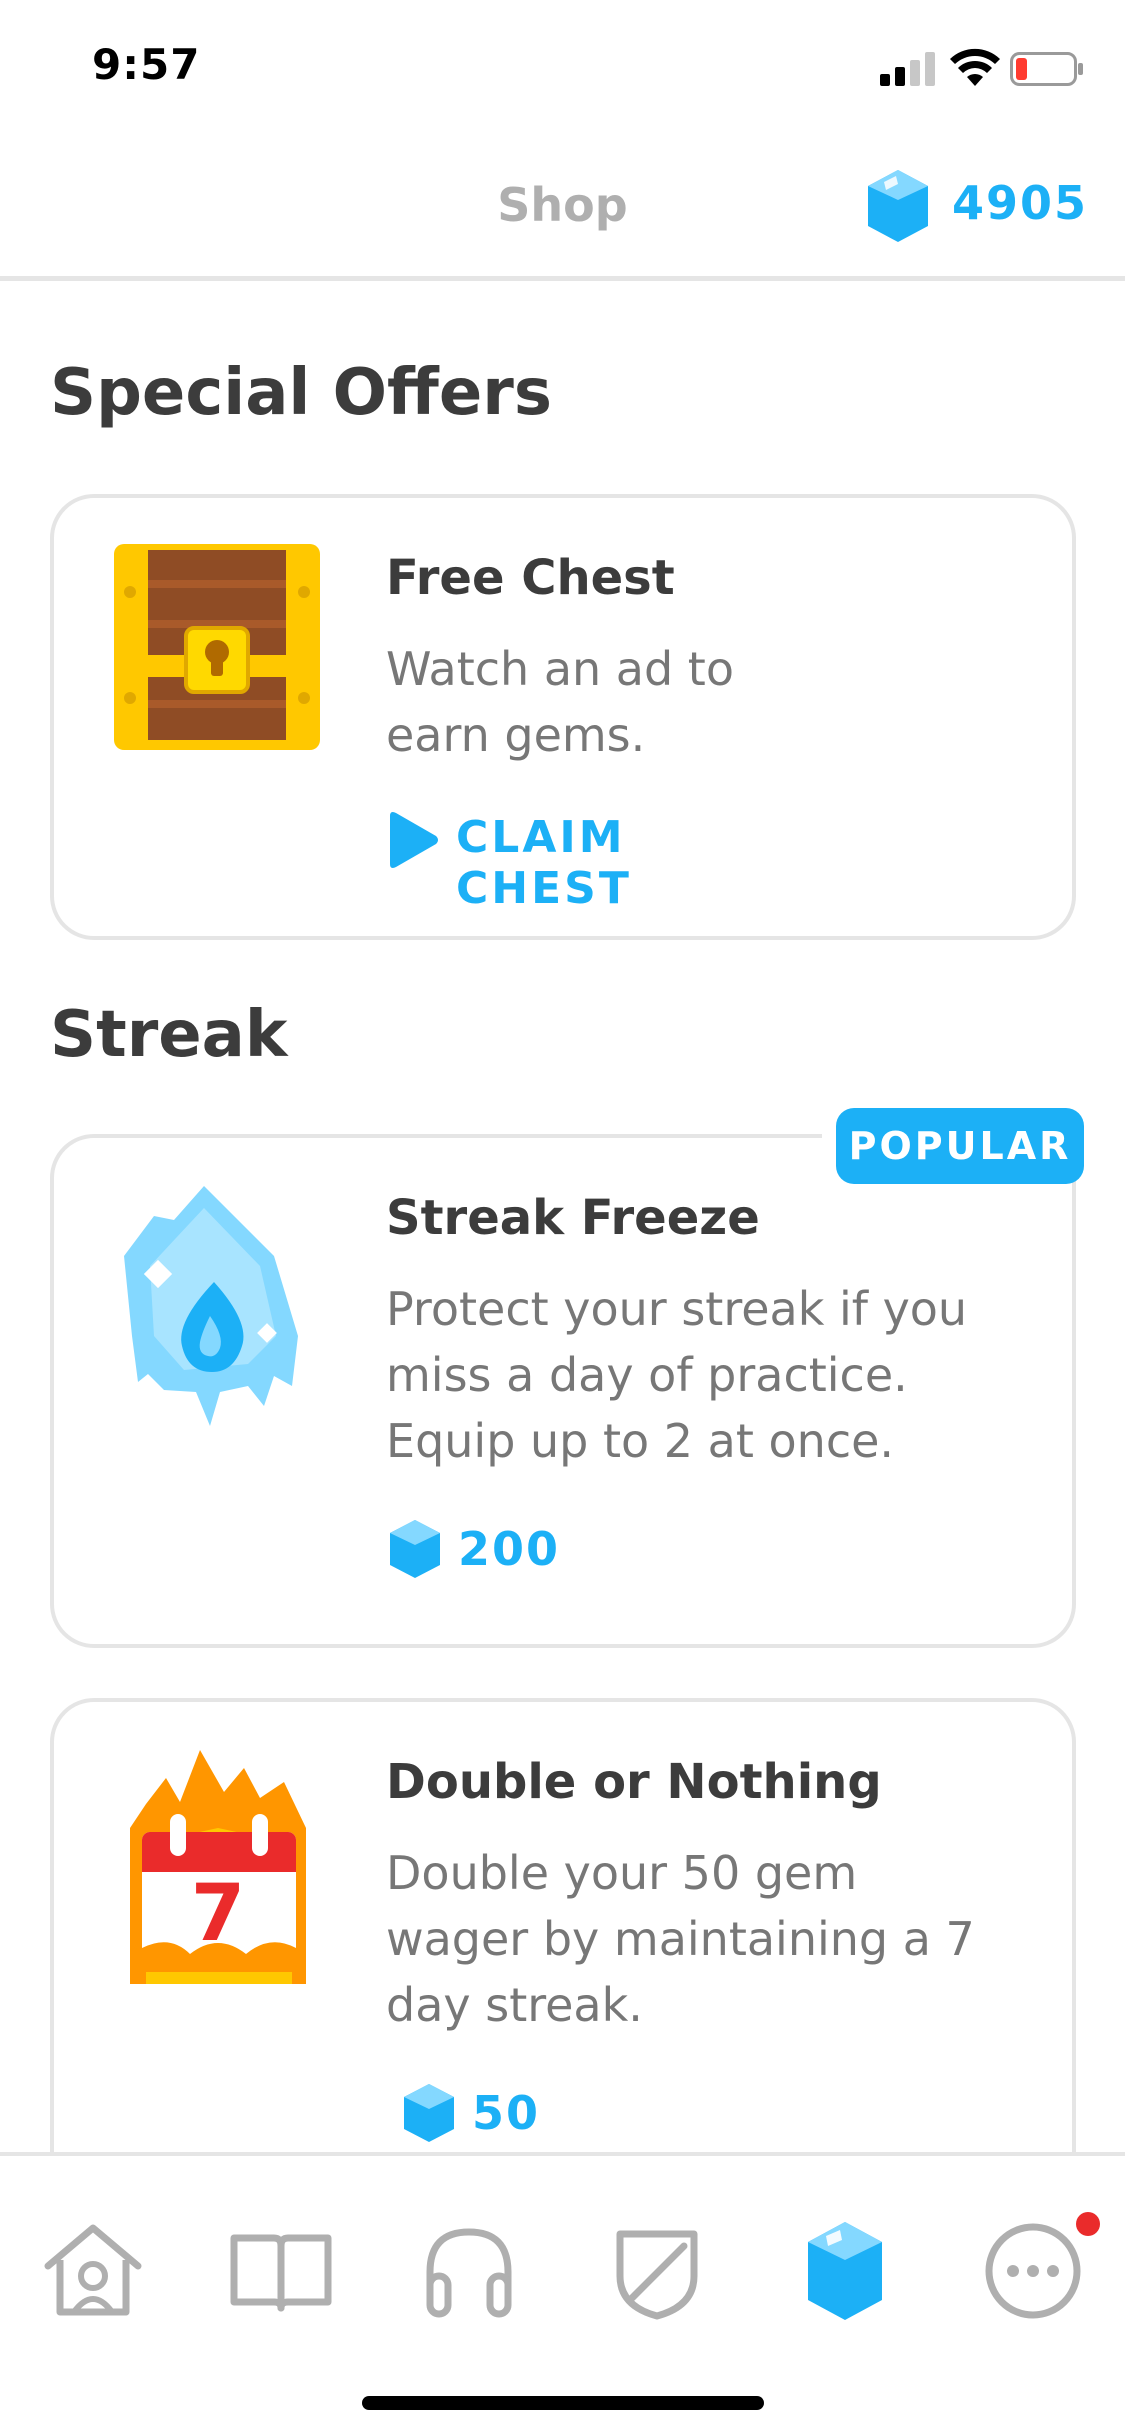 The image size is (1125, 2436). What do you see at coordinates (960, 1146) in the screenshot?
I see `popular-badge: POPULAR` at bounding box center [960, 1146].